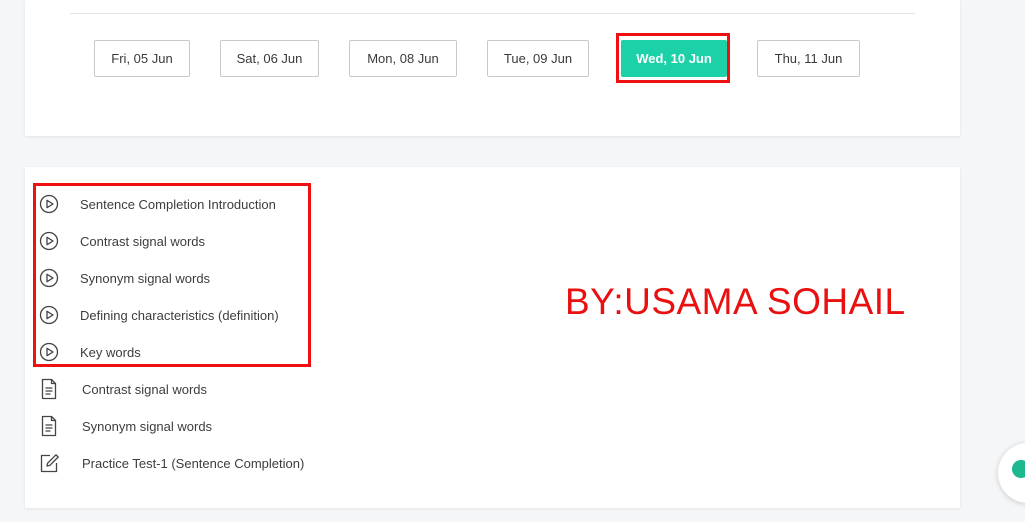 The image size is (1025, 522). What do you see at coordinates (735, 301) in the screenshot?
I see `watermark-text: BY:USAMA SOHAIL` at bounding box center [735, 301].